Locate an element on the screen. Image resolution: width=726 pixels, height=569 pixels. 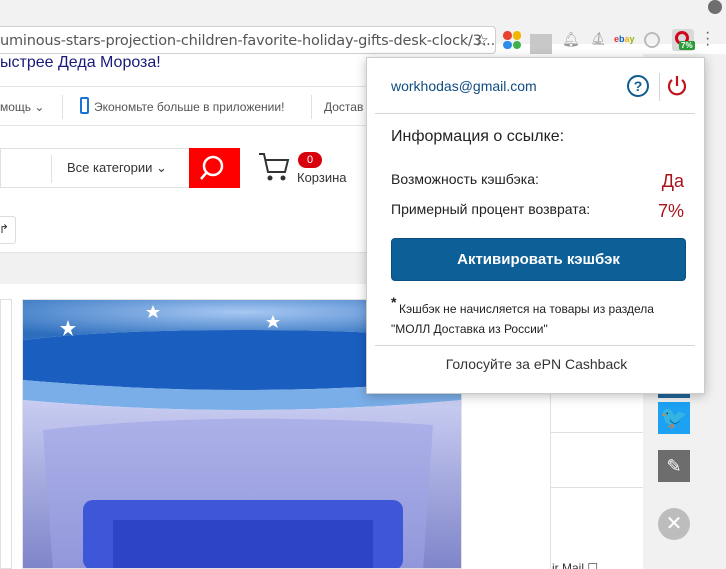
extension-ship-icon: ⛵︎ is located at coordinates (599, 40).